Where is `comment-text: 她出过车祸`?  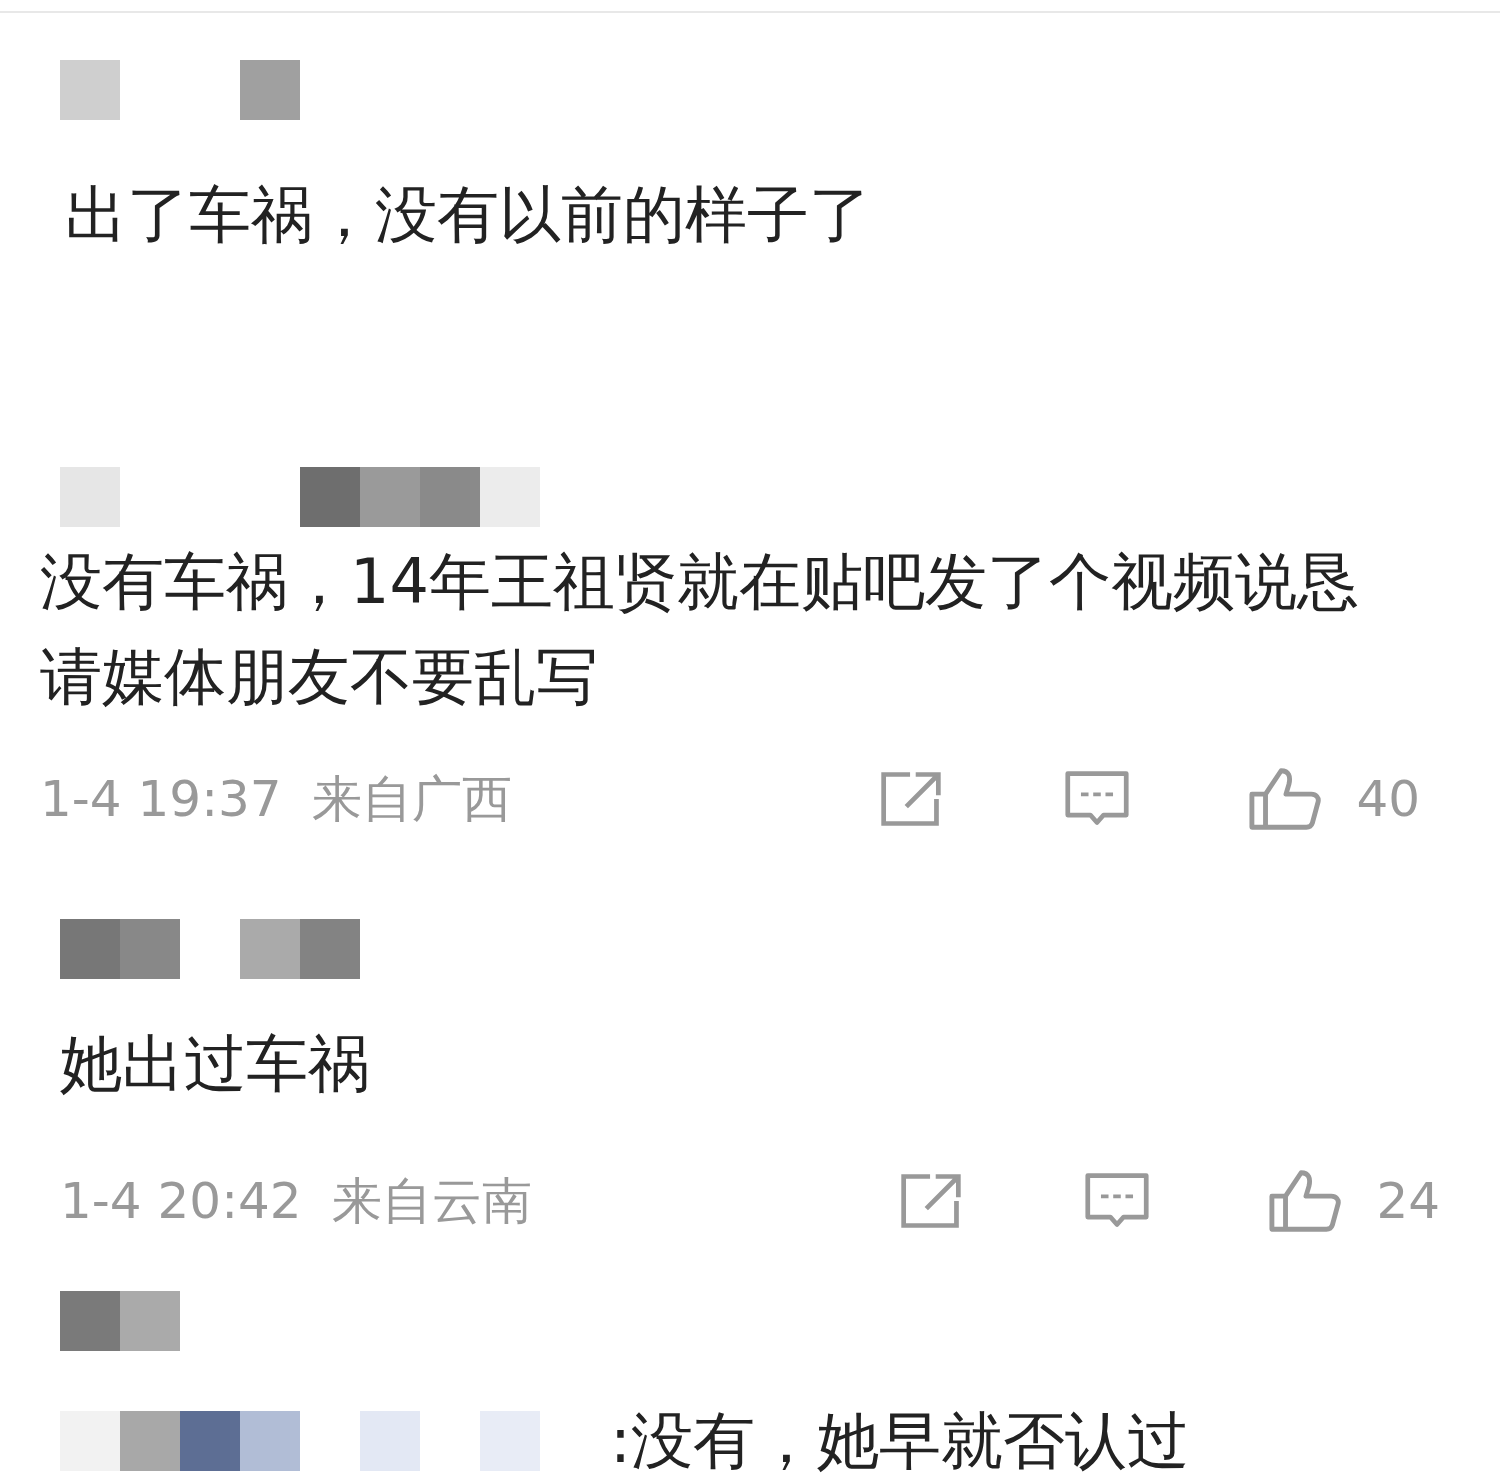 comment-text: 她出过车祸 is located at coordinates (215, 1064).